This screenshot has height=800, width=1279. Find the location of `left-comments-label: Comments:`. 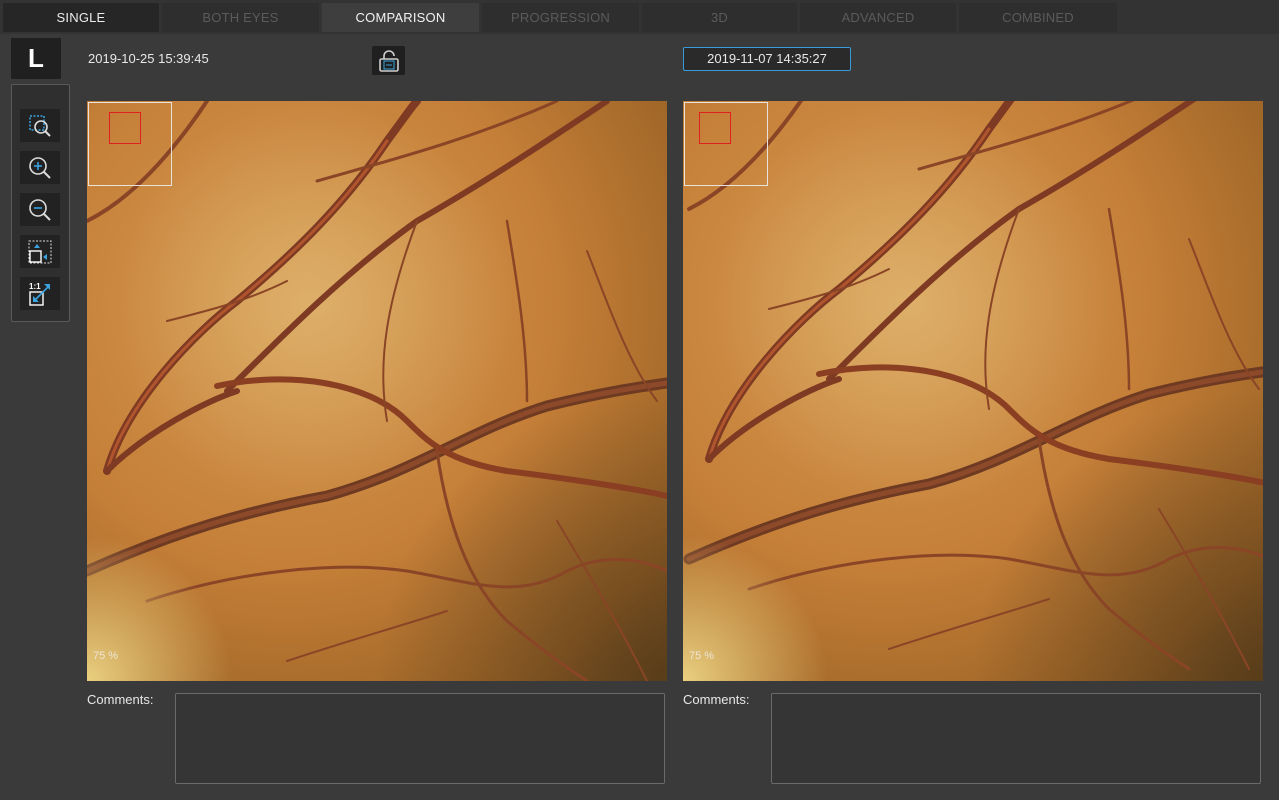

left-comments-label: Comments: is located at coordinates (120, 699).